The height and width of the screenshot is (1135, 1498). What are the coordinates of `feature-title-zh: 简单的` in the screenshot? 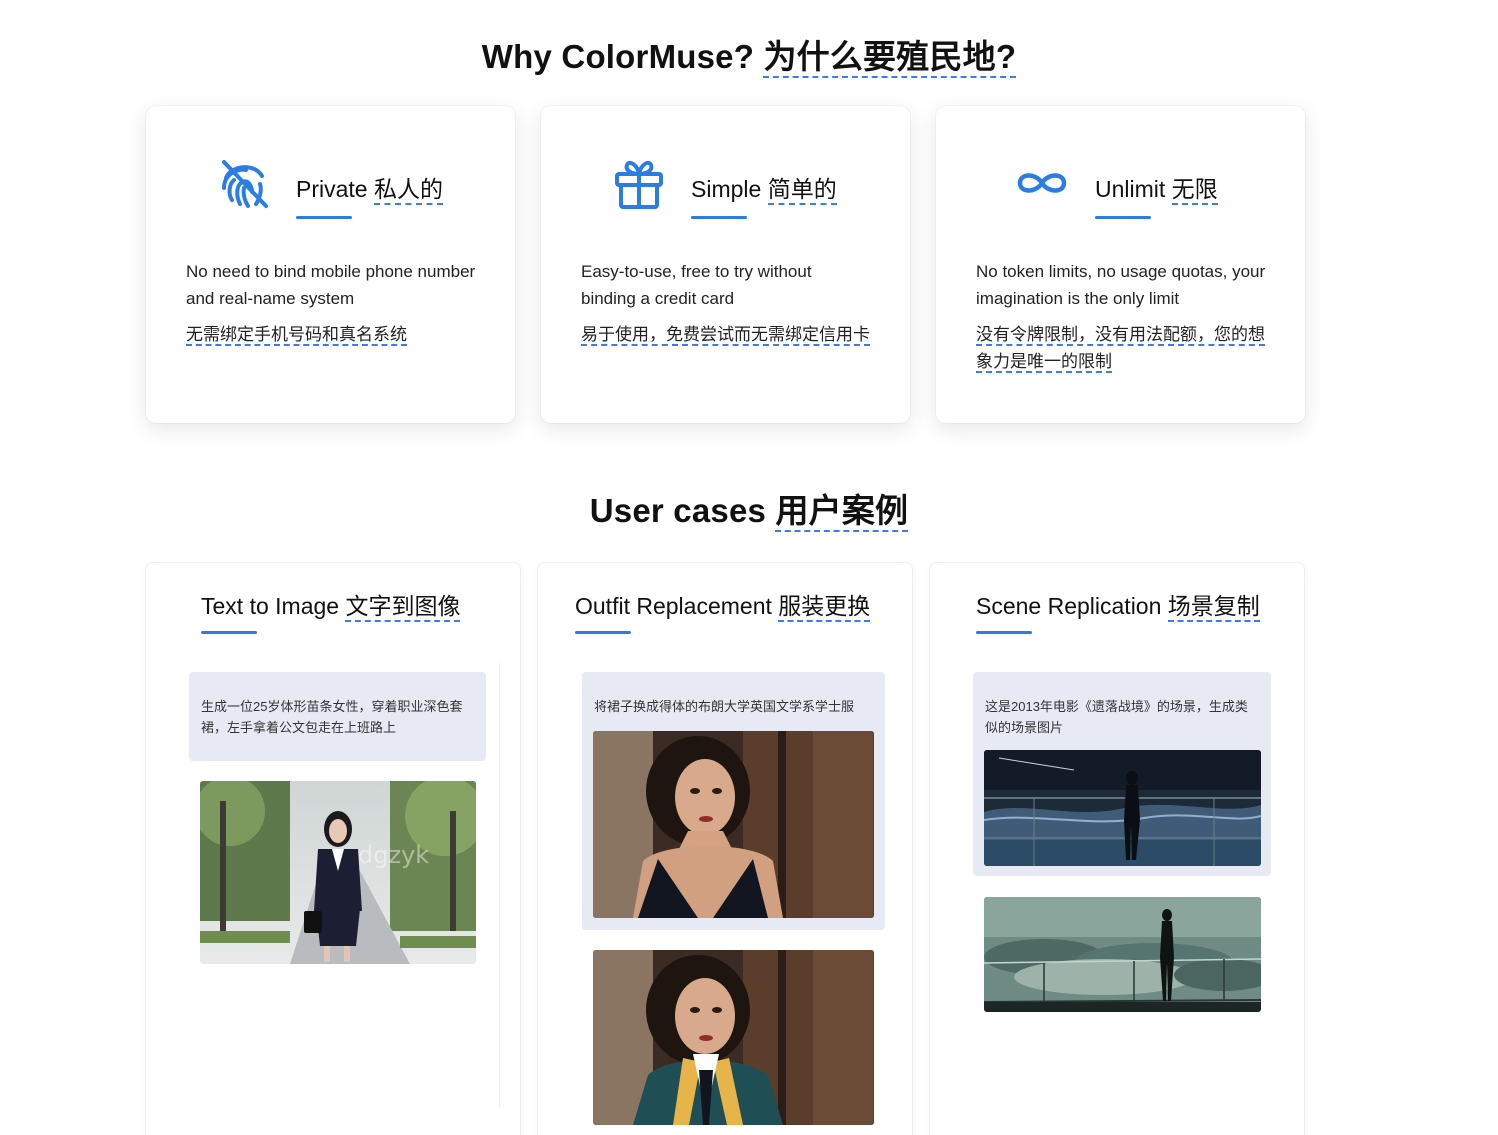 It's located at (802, 190).